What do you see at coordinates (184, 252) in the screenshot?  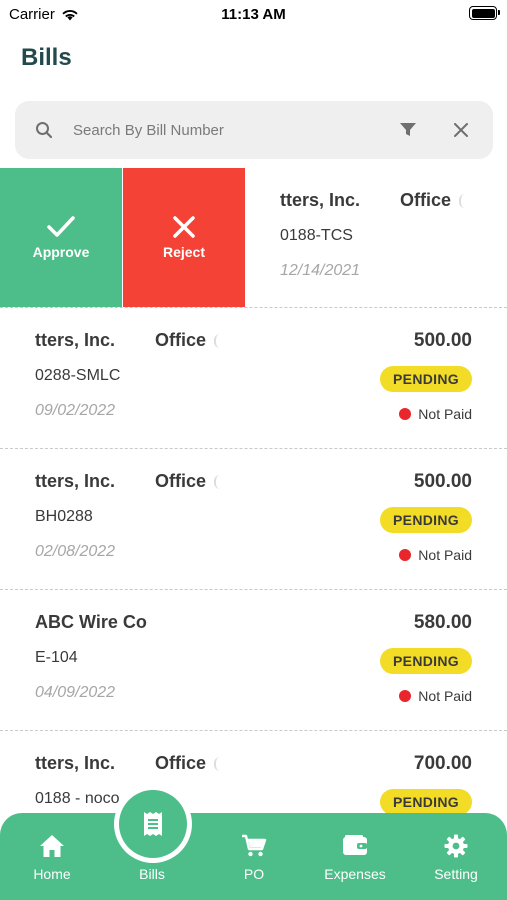 I see `reject-label: Reject` at bounding box center [184, 252].